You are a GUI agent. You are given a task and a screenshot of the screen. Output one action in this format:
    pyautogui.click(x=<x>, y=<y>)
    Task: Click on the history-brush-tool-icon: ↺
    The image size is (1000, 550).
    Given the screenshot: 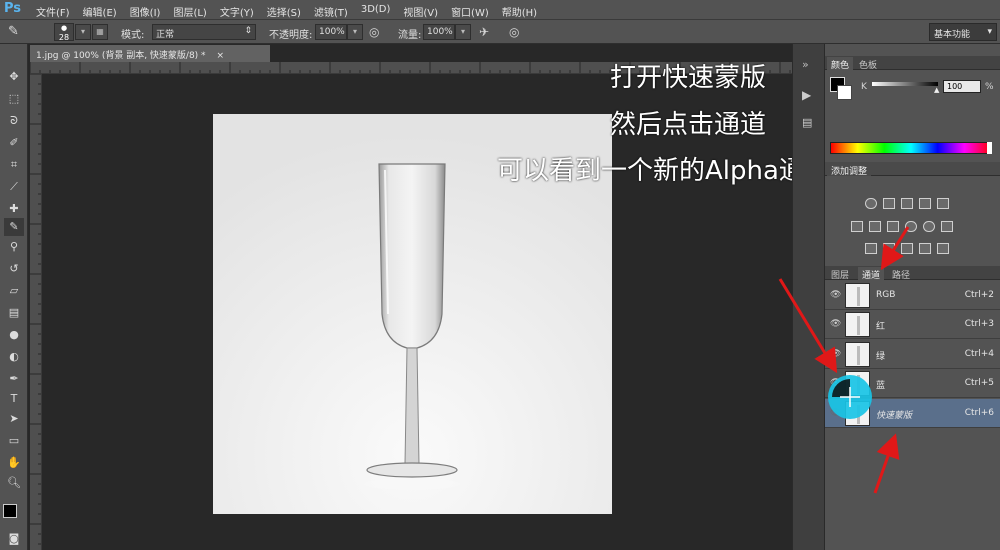 What is the action you would take?
    pyautogui.click(x=14, y=269)
    